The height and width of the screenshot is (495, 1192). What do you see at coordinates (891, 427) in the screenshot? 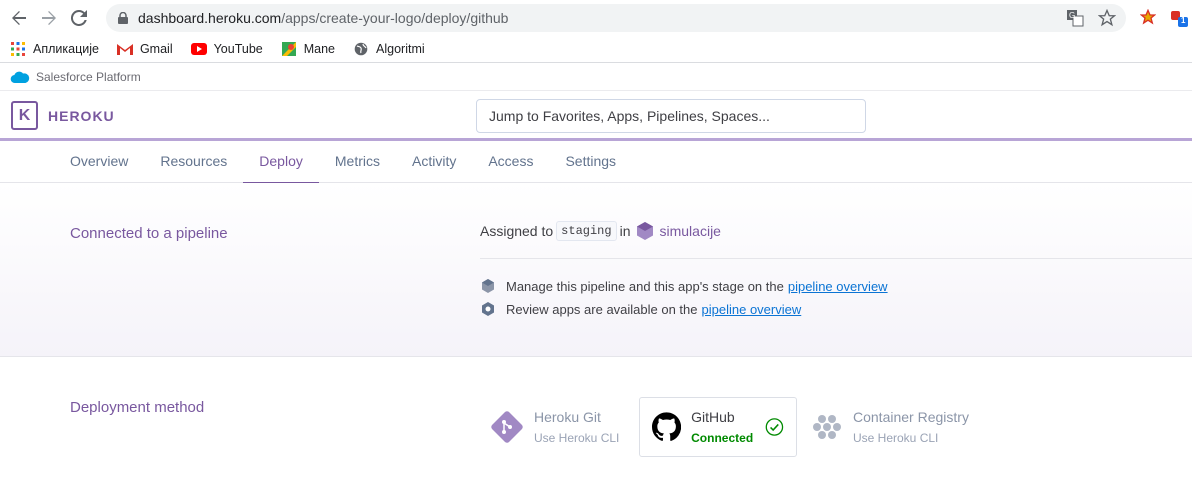
I see `method-container-registry: Container Registry Use Heroku CLI` at bounding box center [891, 427].